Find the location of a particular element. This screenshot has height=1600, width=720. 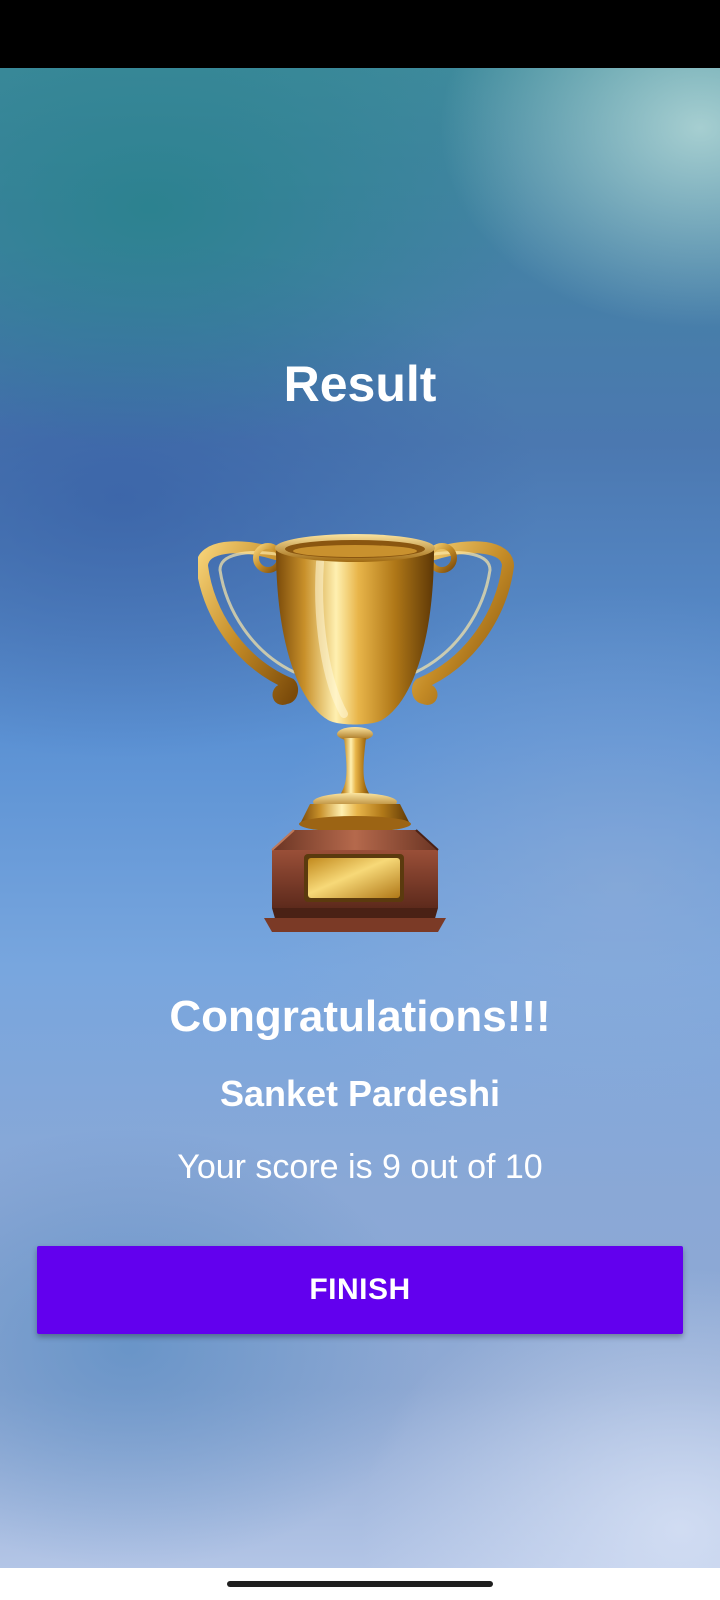

finish-button: FINISH is located at coordinates (360, 1290).